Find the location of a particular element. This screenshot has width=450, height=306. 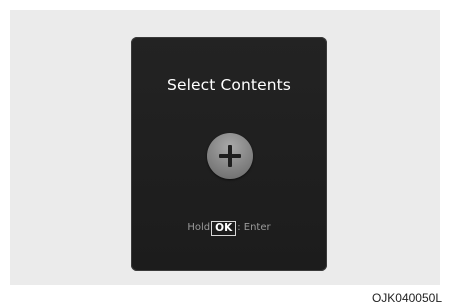

add-content-button is located at coordinates (230, 156).